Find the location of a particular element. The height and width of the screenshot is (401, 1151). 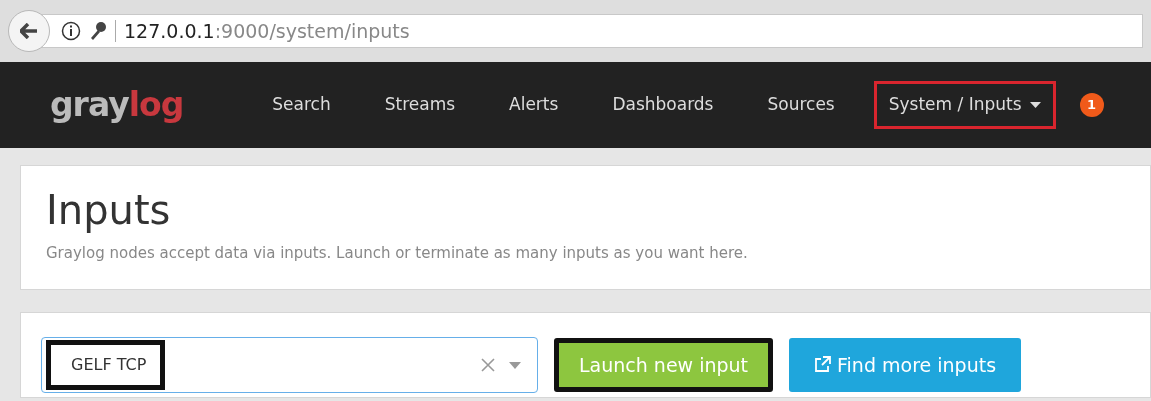

nav-link: Sources is located at coordinates (801, 105).